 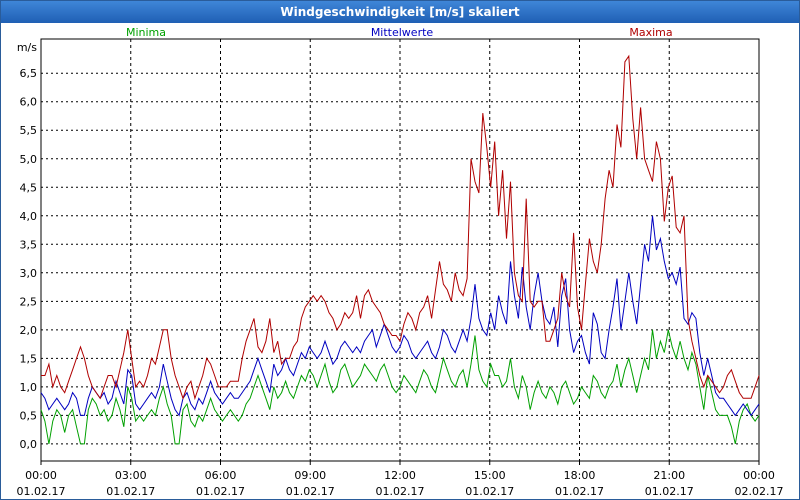 What do you see at coordinates (400, 475) in the screenshot?
I see `x-tick-time: 12:00` at bounding box center [400, 475].